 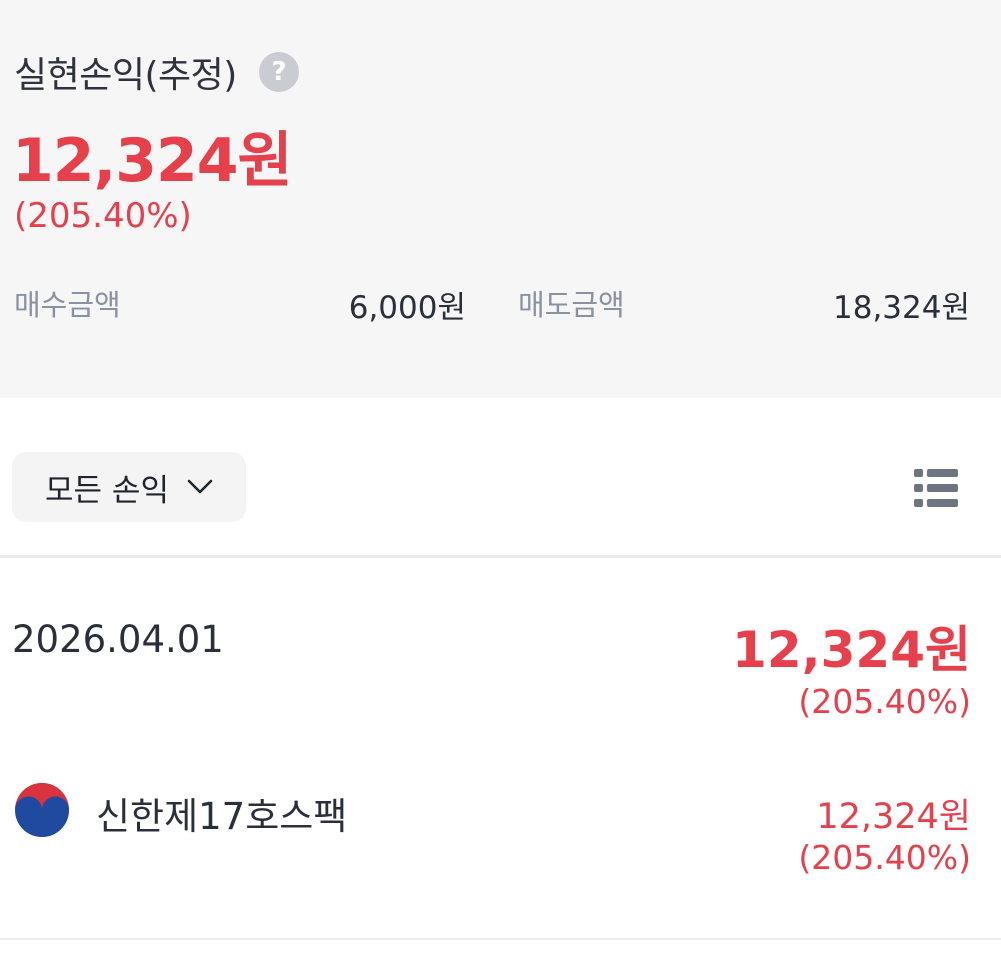 I want to click on buy-amount-value: 6,000원, so click(x=407, y=308).